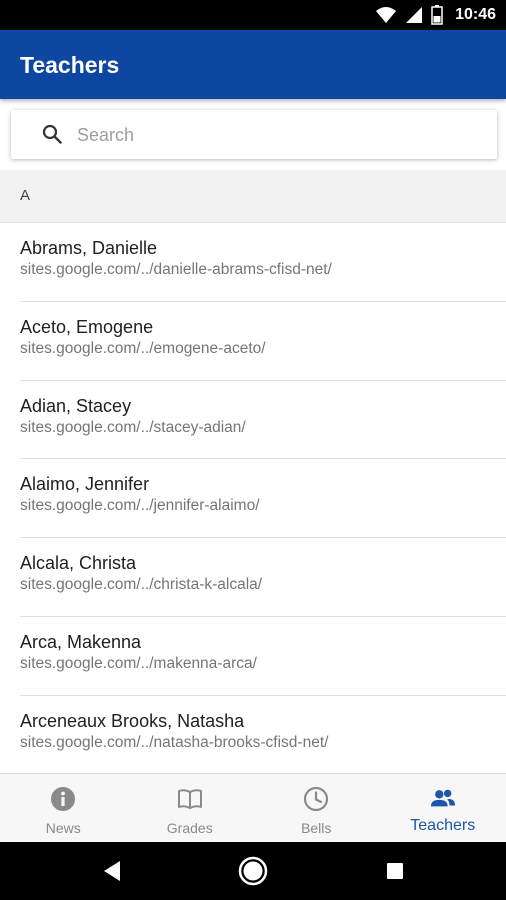  Describe the element at coordinates (442, 798) in the screenshot. I see `people-icon` at that location.